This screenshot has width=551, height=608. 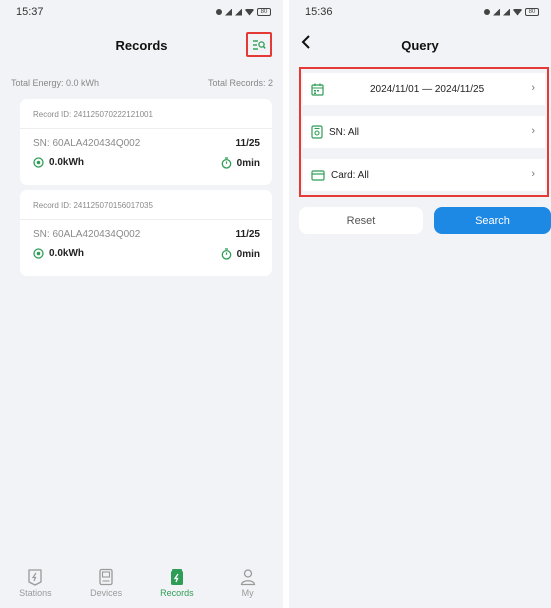 What do you see at coordinates (35, 593) in the screenshot?
I see `nav-stations-label: Stations` at bounding box center [35, 593].